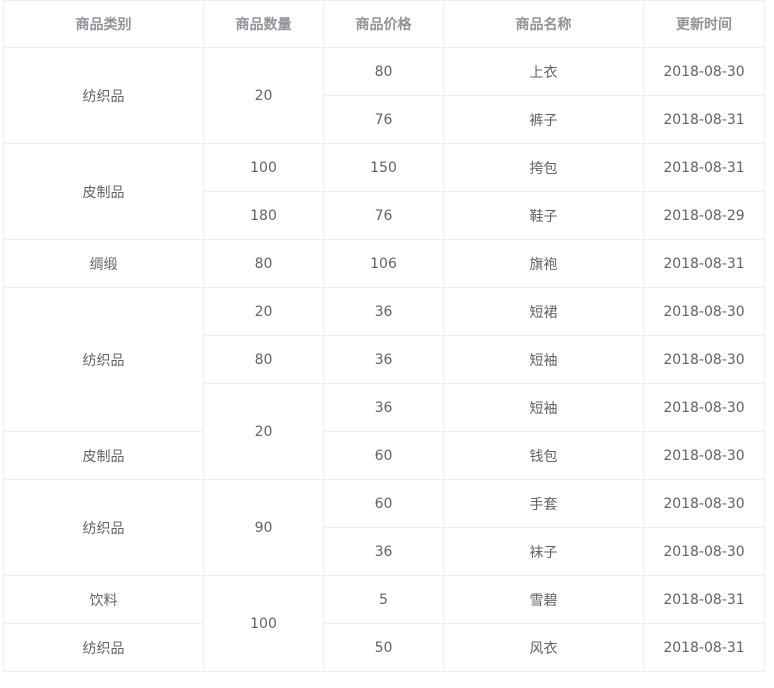  What do you see at coordinates (263, 215) in the screenshot?
I see `cell-quantity: 180` at bounding box center [263, 215].